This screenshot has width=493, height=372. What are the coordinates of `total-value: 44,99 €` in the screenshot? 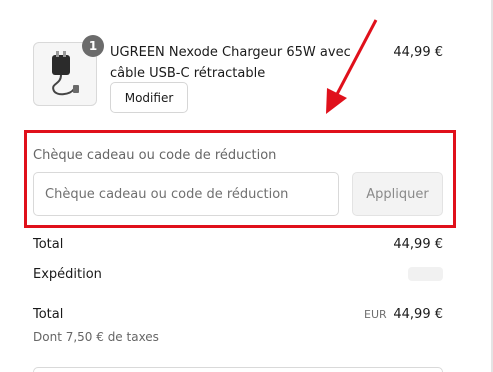 It's located at (418, 314).